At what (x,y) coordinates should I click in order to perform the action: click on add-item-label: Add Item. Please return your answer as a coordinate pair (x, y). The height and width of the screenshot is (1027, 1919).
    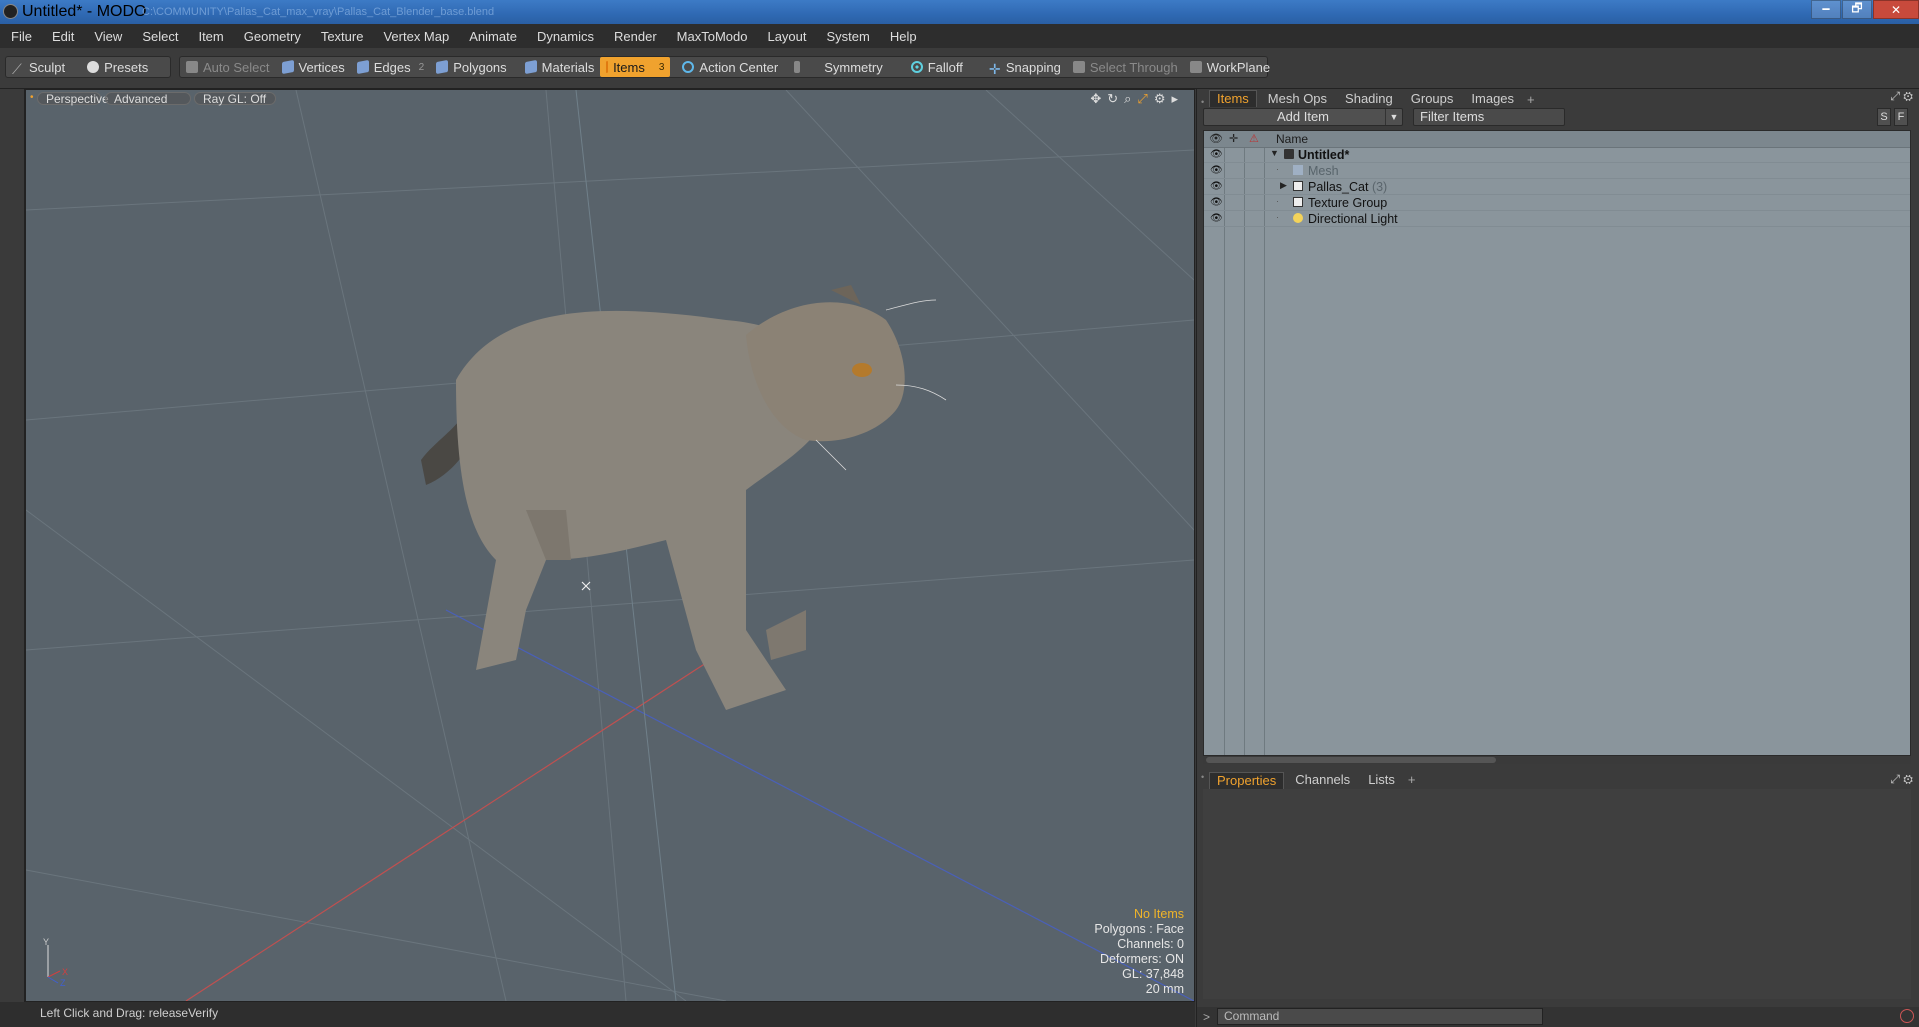
    Looking at the image, I should click on (1303, 116).